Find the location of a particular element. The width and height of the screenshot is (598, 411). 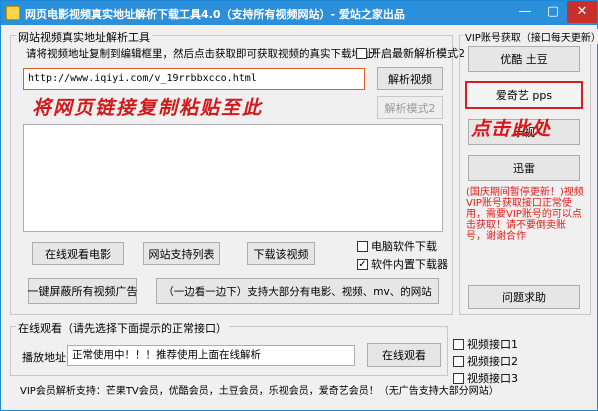

iqiyi-pps-button: 爱奇艺 pps is located at coordinates (524, 95).